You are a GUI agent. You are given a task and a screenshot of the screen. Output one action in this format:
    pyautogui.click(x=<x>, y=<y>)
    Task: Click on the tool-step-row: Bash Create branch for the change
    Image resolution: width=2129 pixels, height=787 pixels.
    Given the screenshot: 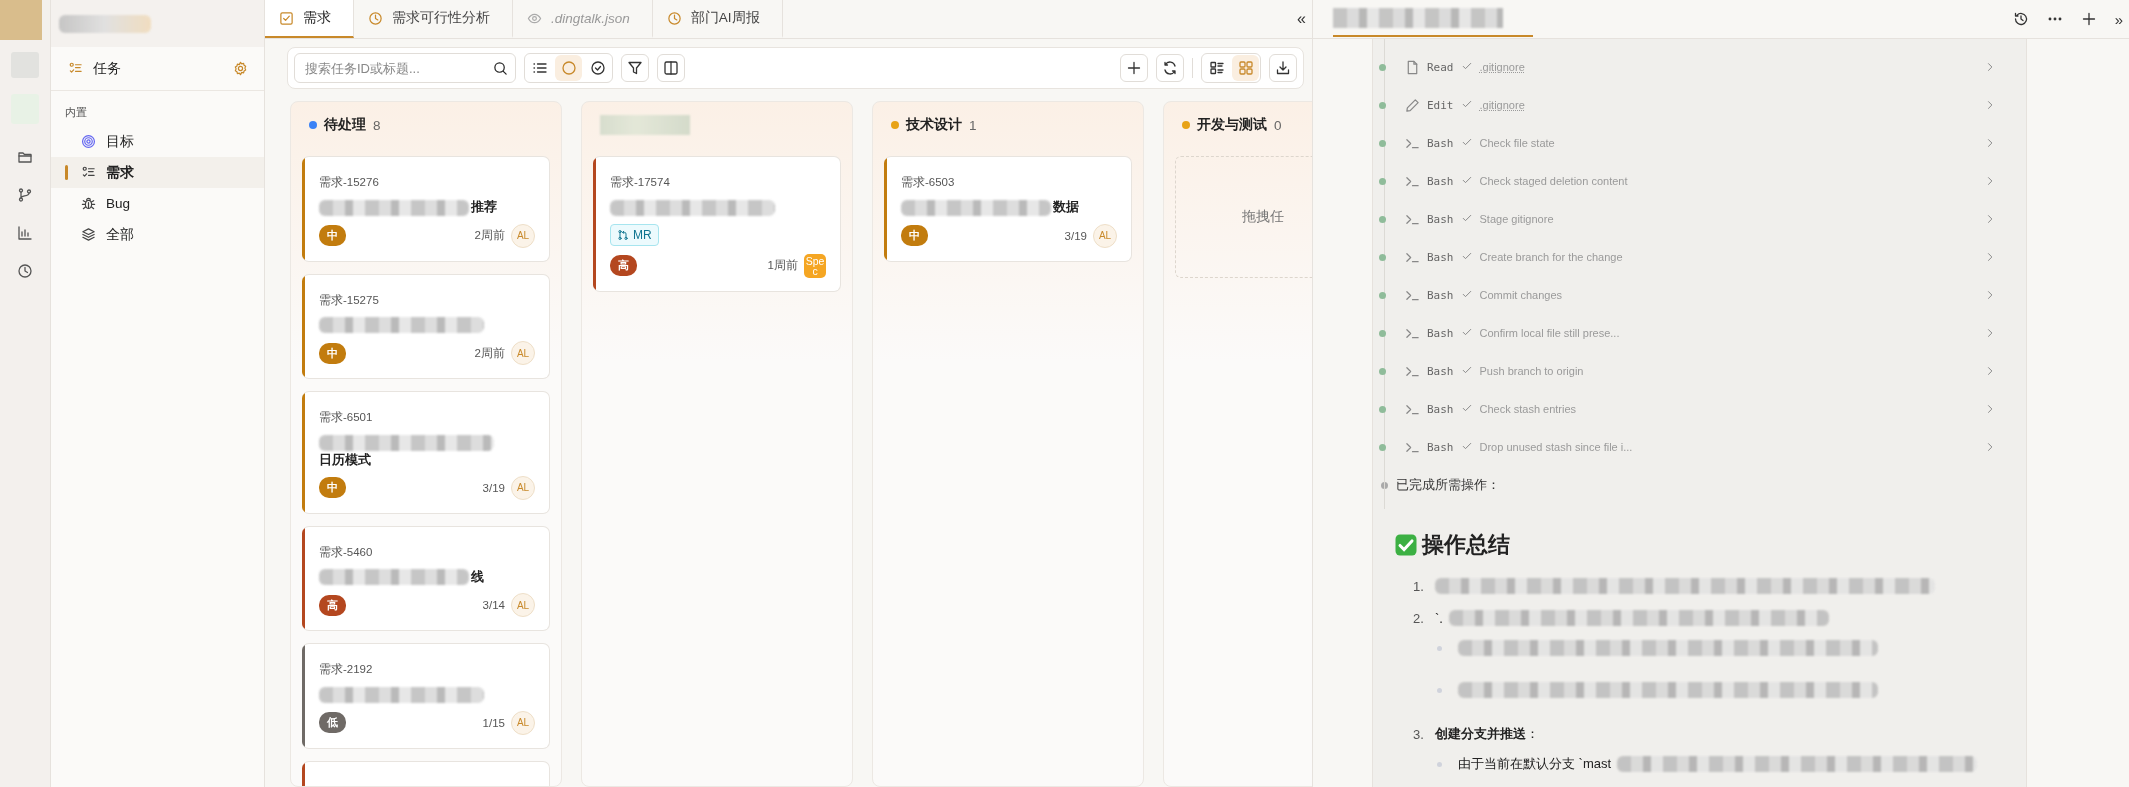 What is the action you would take?
    pyautogui.click(x=1699, y=257)
    